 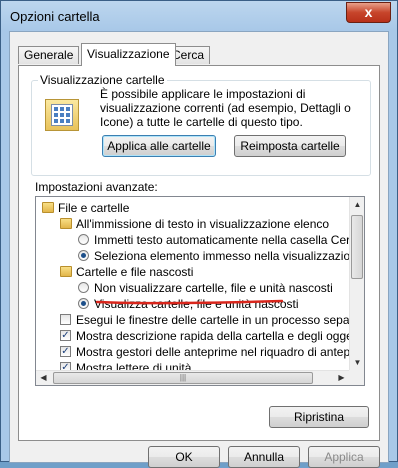 What do you see at coordinates (62, 115) in the screenshot?
I see `folder-view-icon` at bounding box center [62, 115].